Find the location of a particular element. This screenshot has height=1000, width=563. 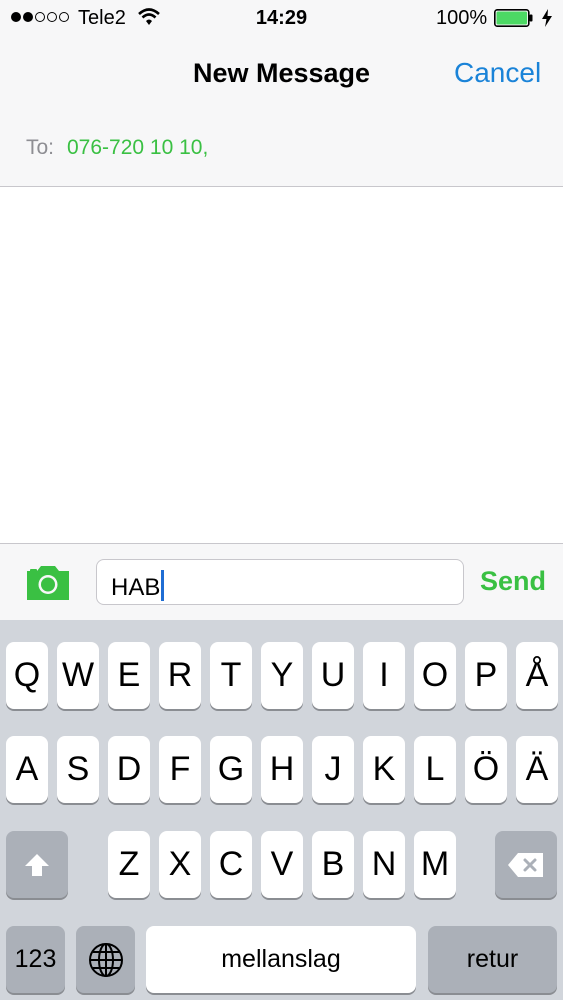

numbers-key: 123 is located at coordinates (35, 959).